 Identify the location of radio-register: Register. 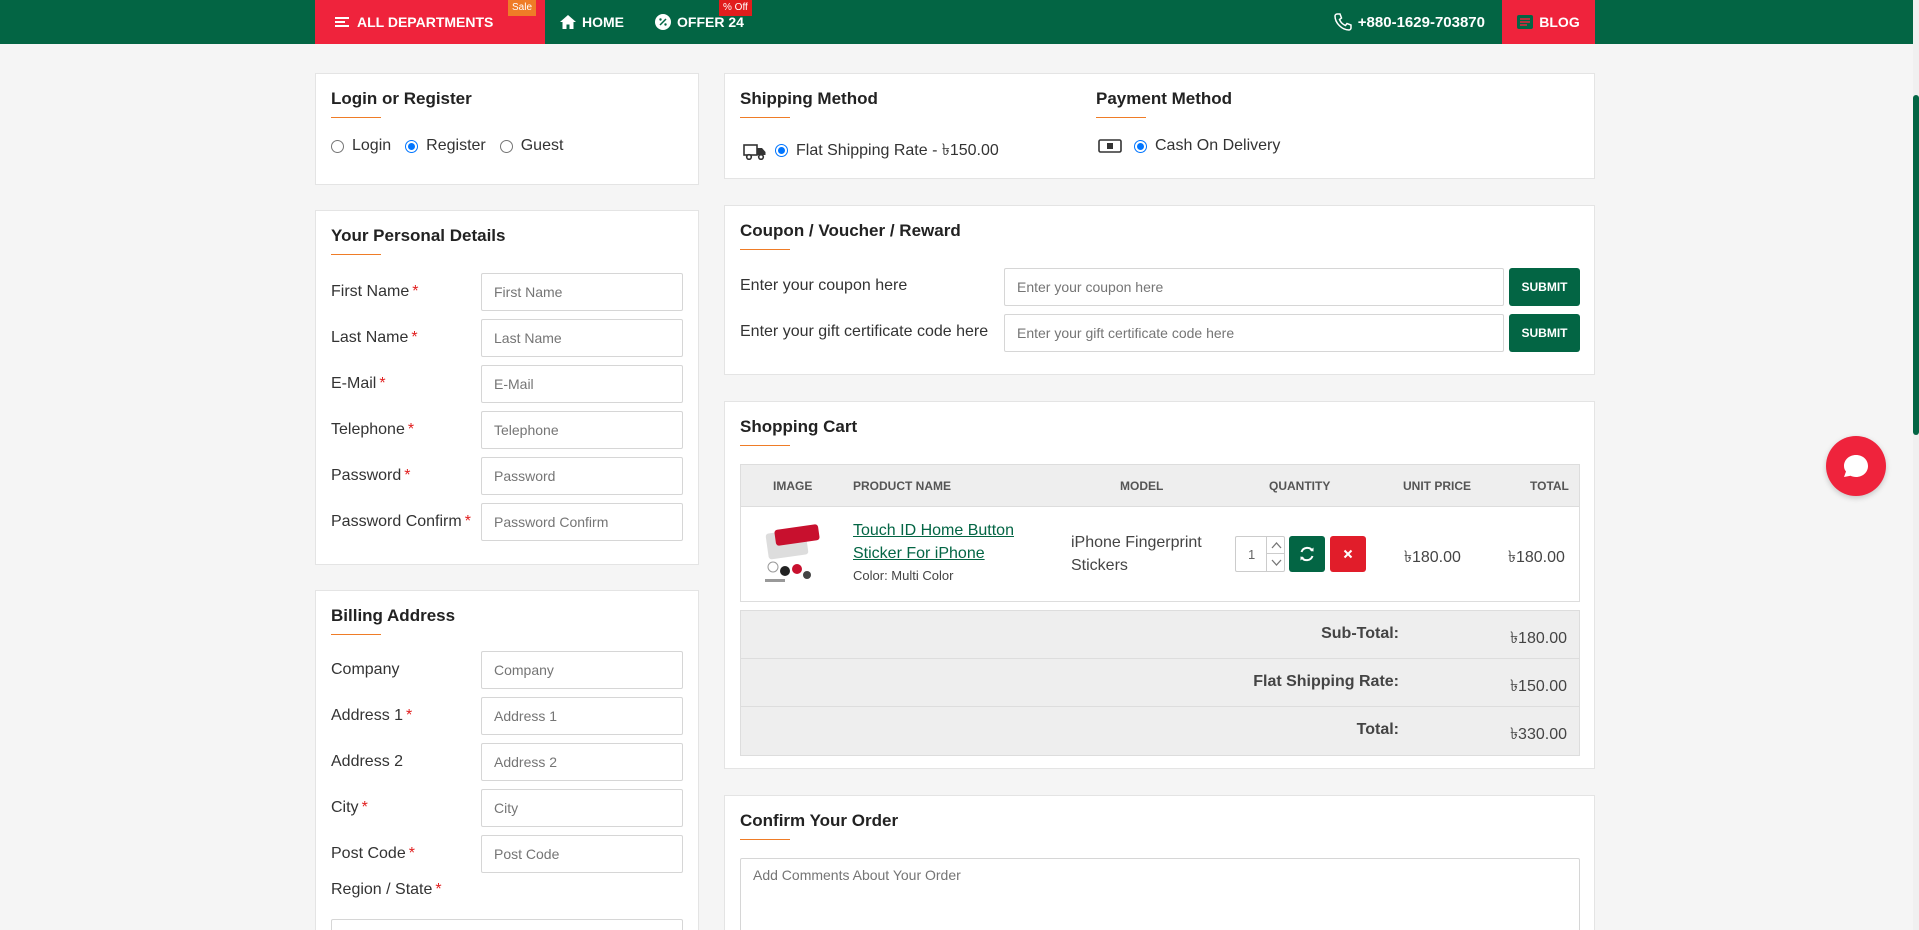
(445, 146).